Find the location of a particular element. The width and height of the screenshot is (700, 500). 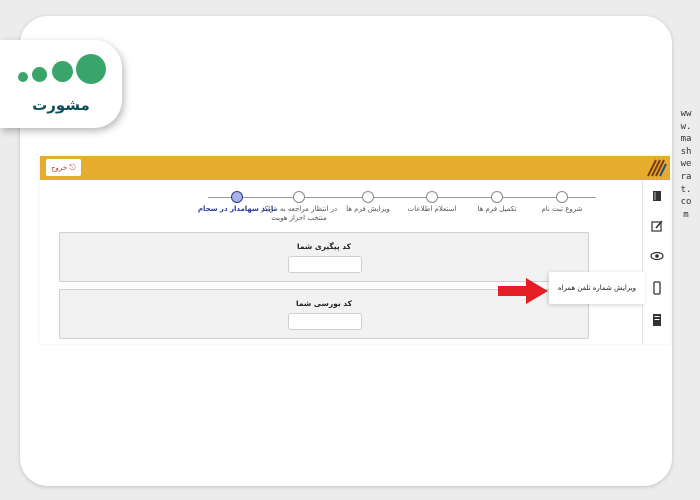

tracking-code-label: کد پیگیری شما is located at coordinates (324, 246).